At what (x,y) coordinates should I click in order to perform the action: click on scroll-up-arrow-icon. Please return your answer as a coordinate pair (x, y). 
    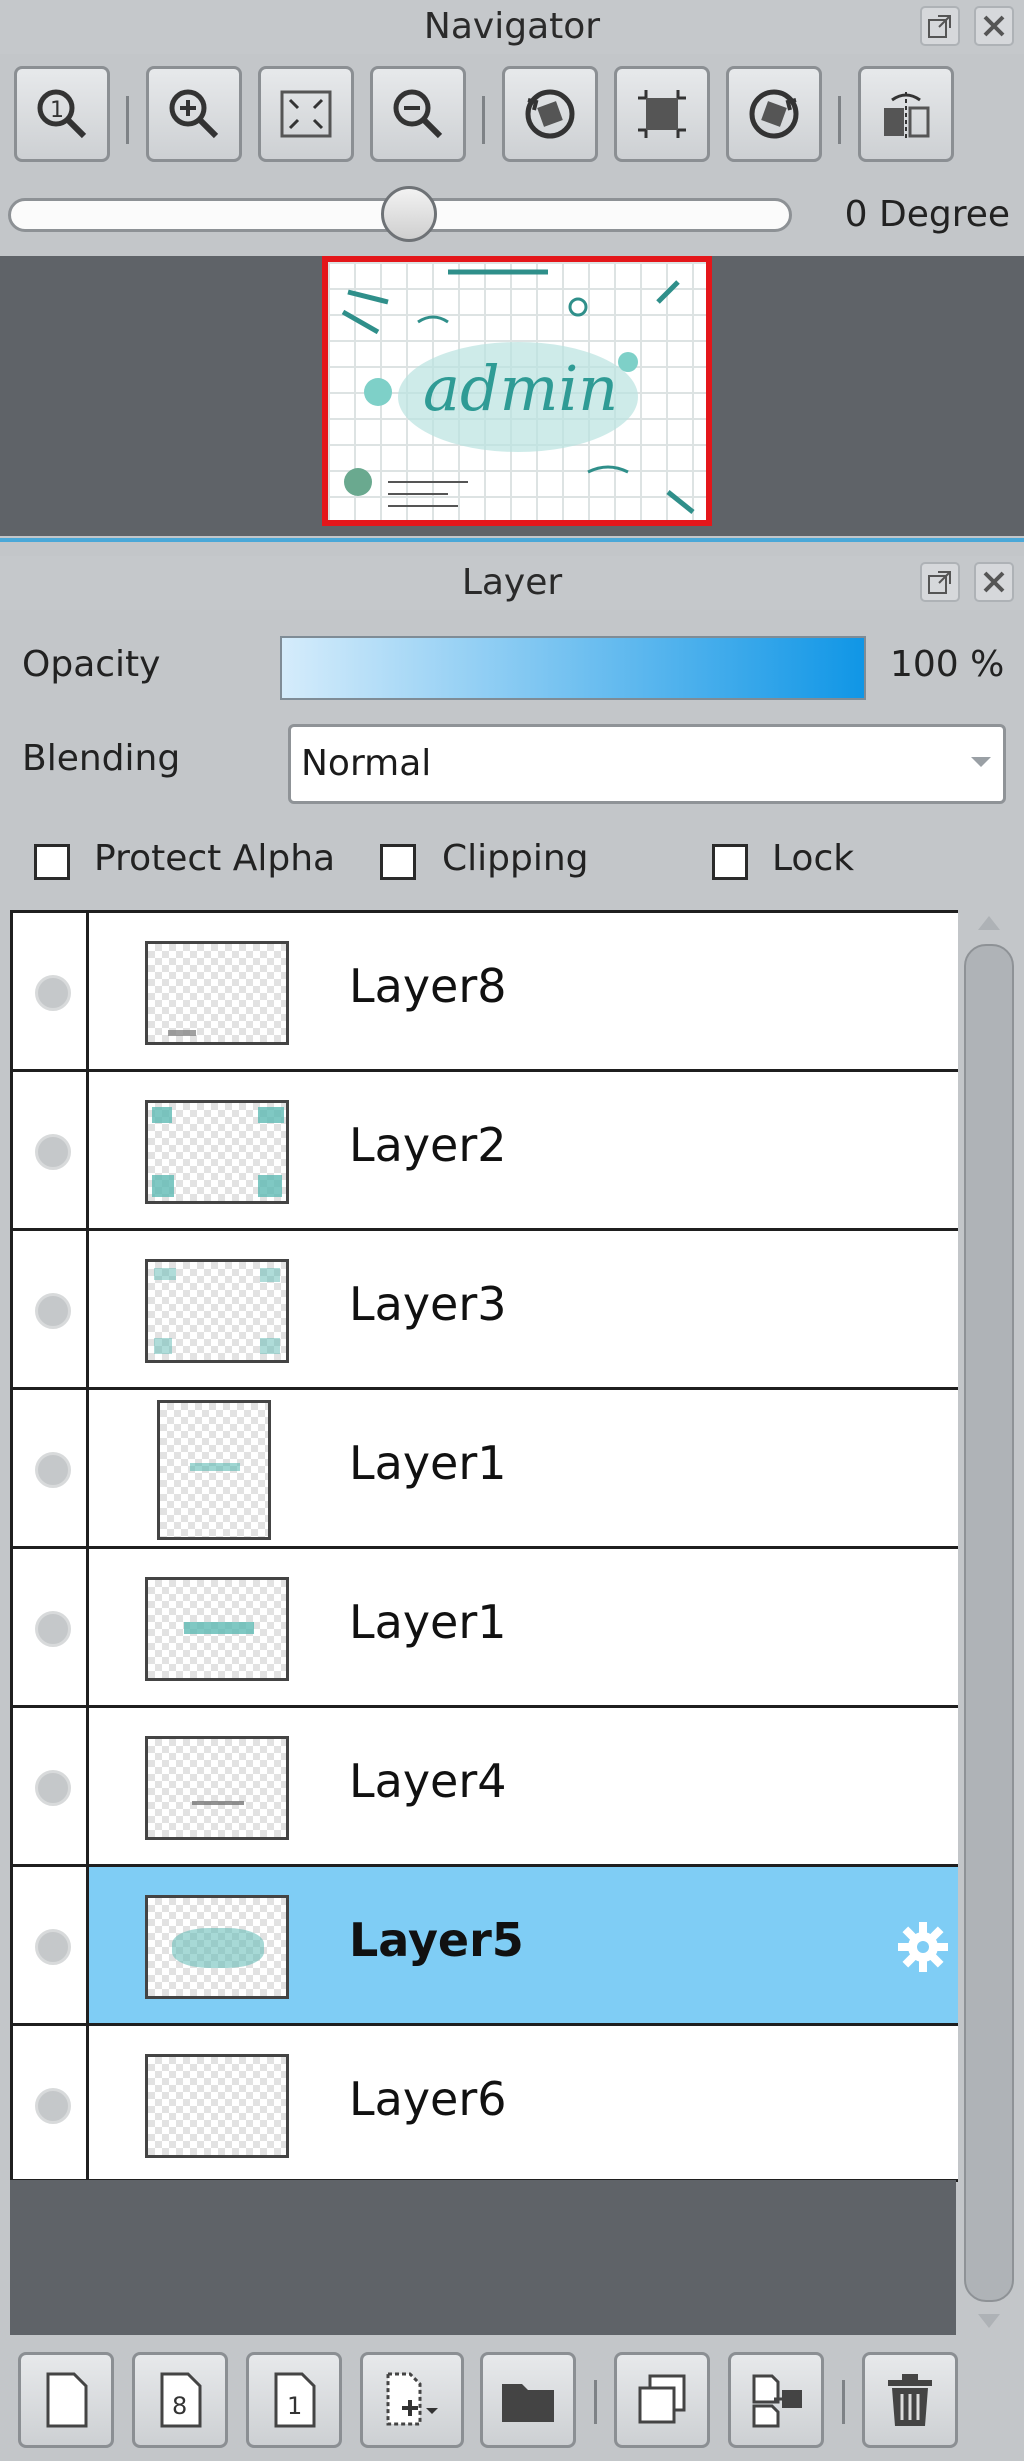
    Looking at the image, I should click on (989, 923).